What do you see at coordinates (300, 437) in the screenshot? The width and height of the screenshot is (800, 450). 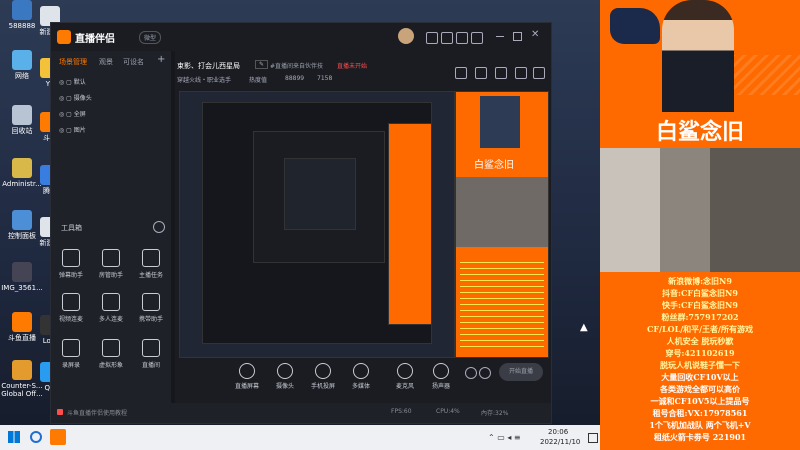 I see `taskbar: ⌃ ▭ ◂ ≡ 20:06 2022/11/10` at bounding box center [300, 437].